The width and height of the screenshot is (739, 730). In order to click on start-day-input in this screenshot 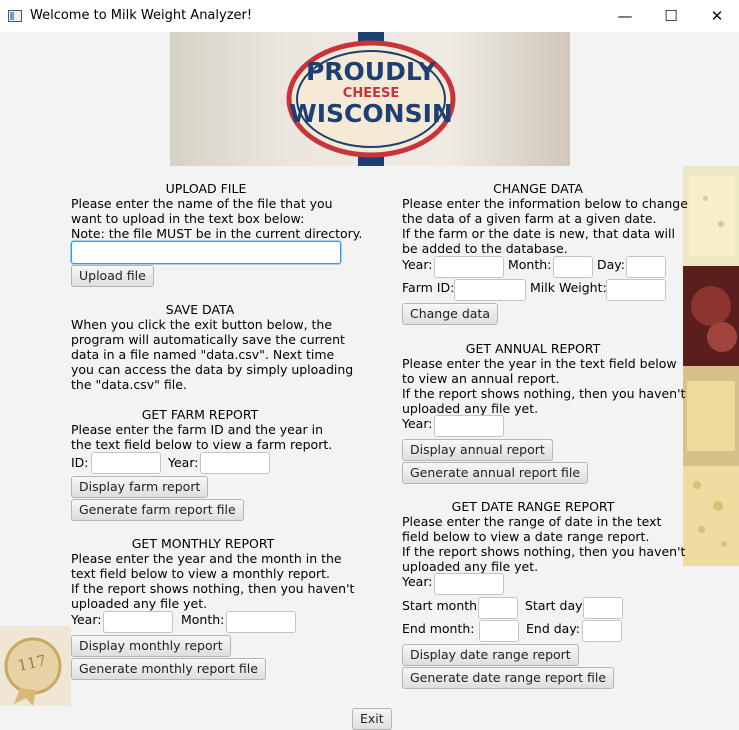, I will do `click(603, 608)`.